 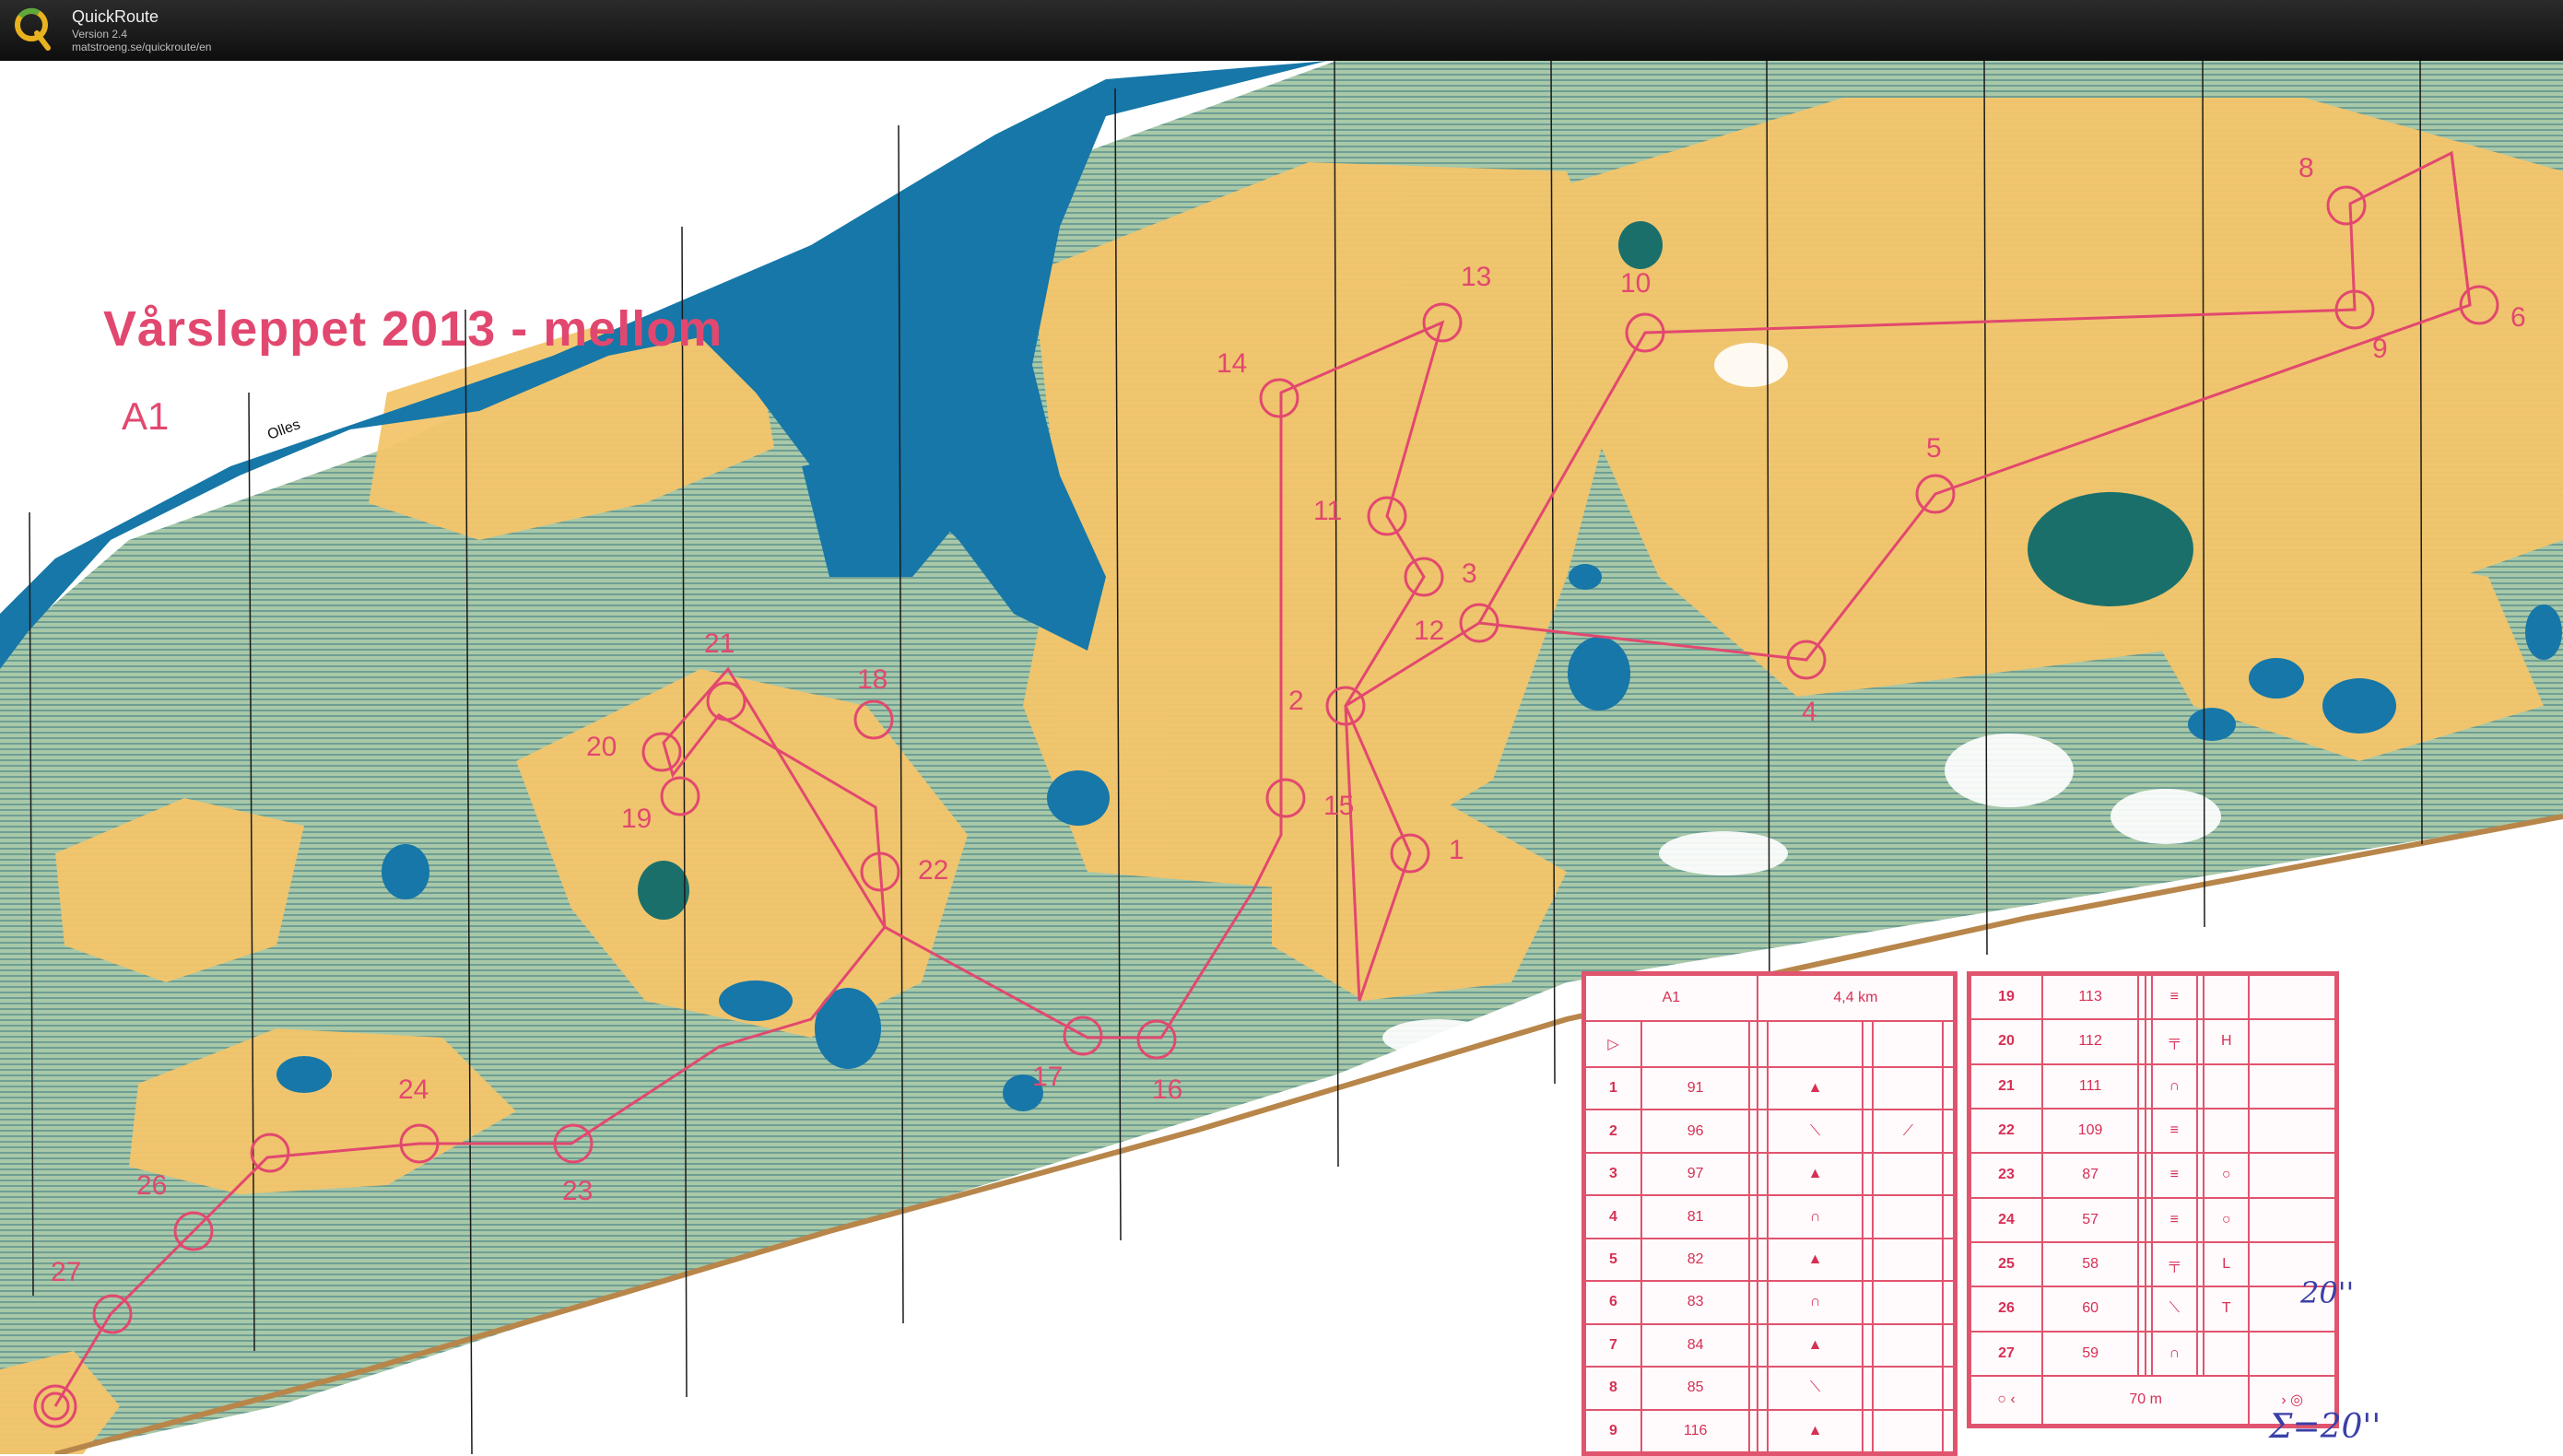 I want to click on cd-row-code: 116, so click(x=1696, y=1430).